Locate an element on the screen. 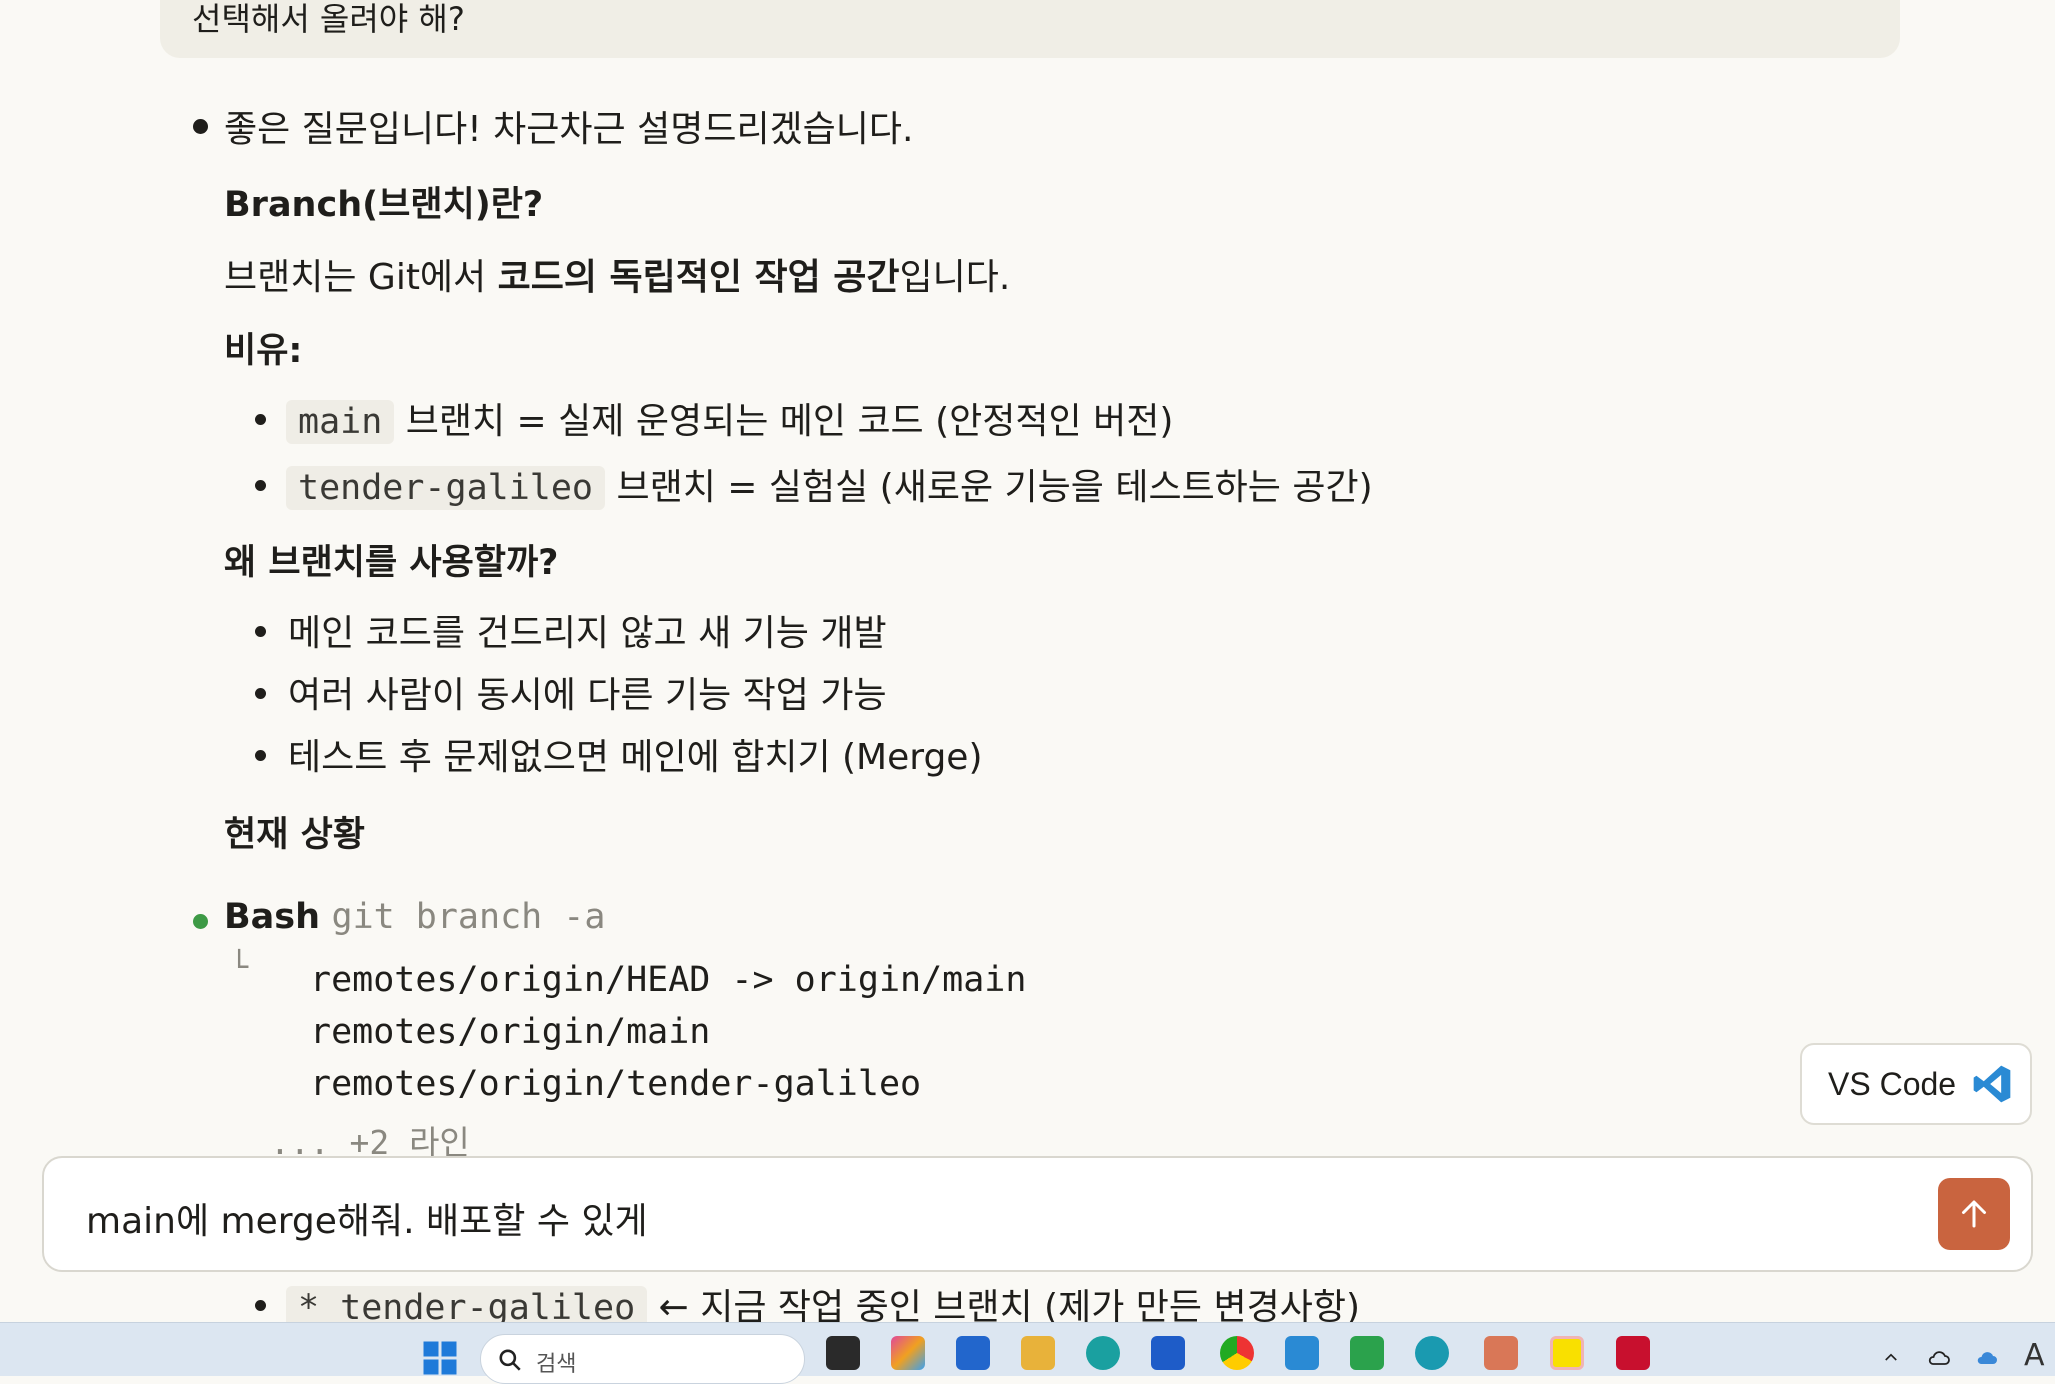 Image resolution: width=2055 pixels, height=1384 pixels. why-item: 테스트 후 문제없으면 메인에 합치기 (Merge) is located at coordinates (635, 757).